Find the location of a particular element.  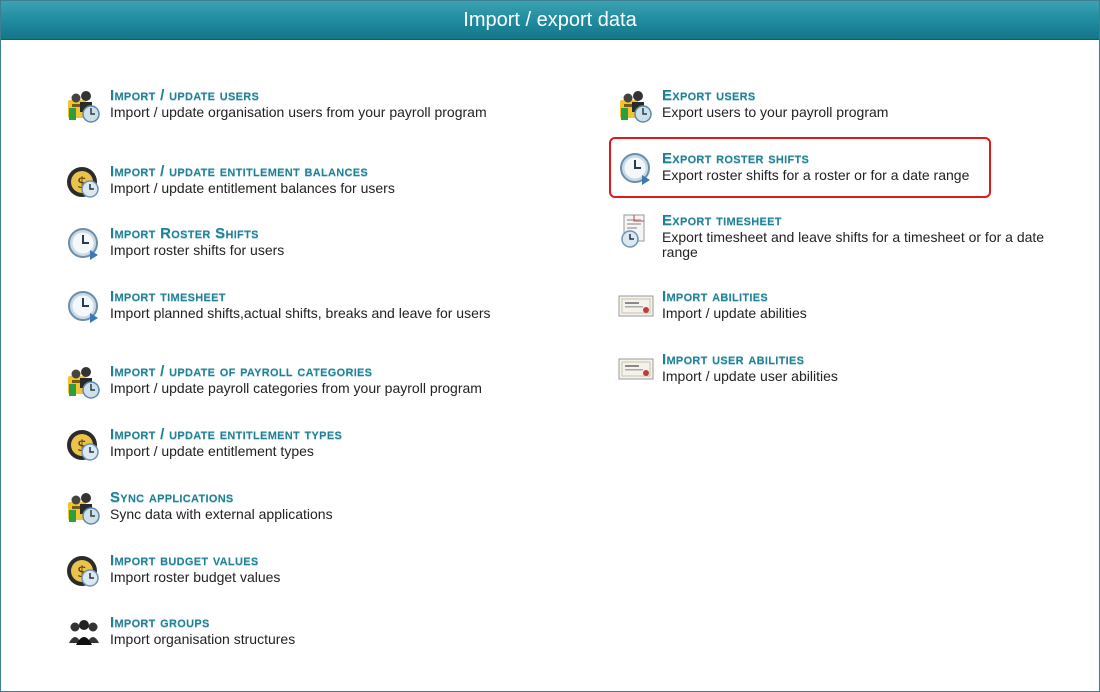

item-title: Export timesheet is located at coordinates (722, 221).